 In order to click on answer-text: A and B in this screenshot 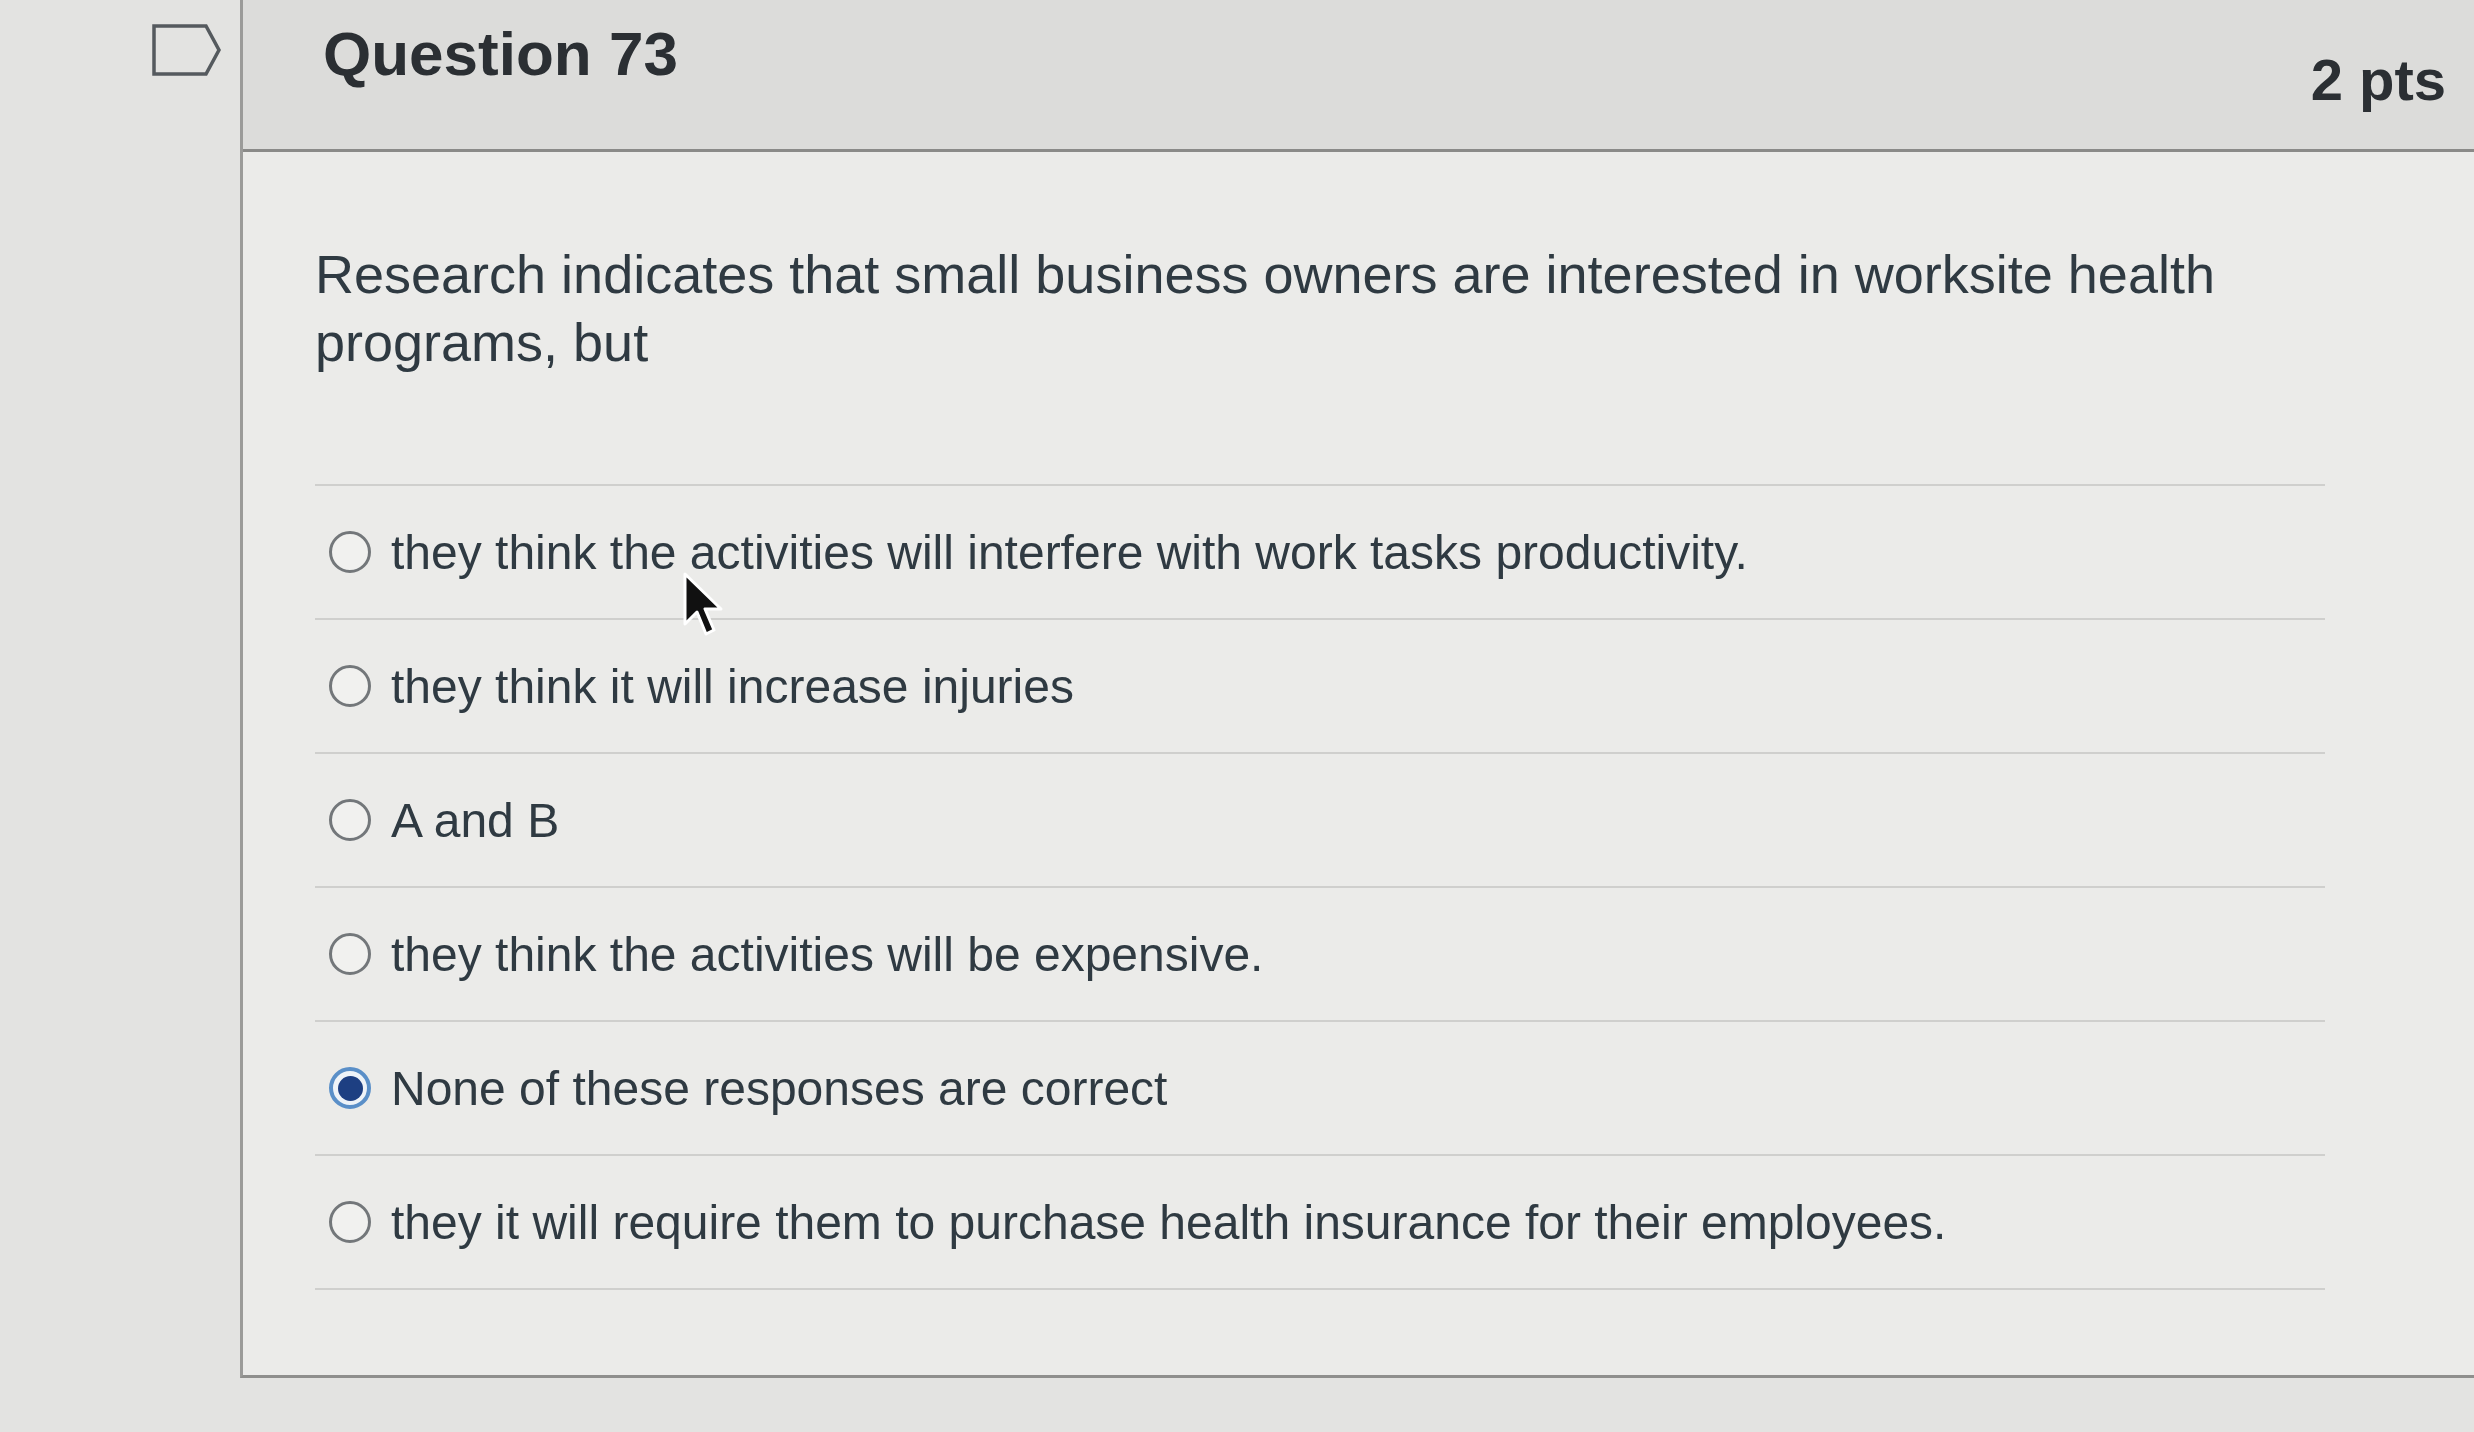, I will do `click(475, 820)`.